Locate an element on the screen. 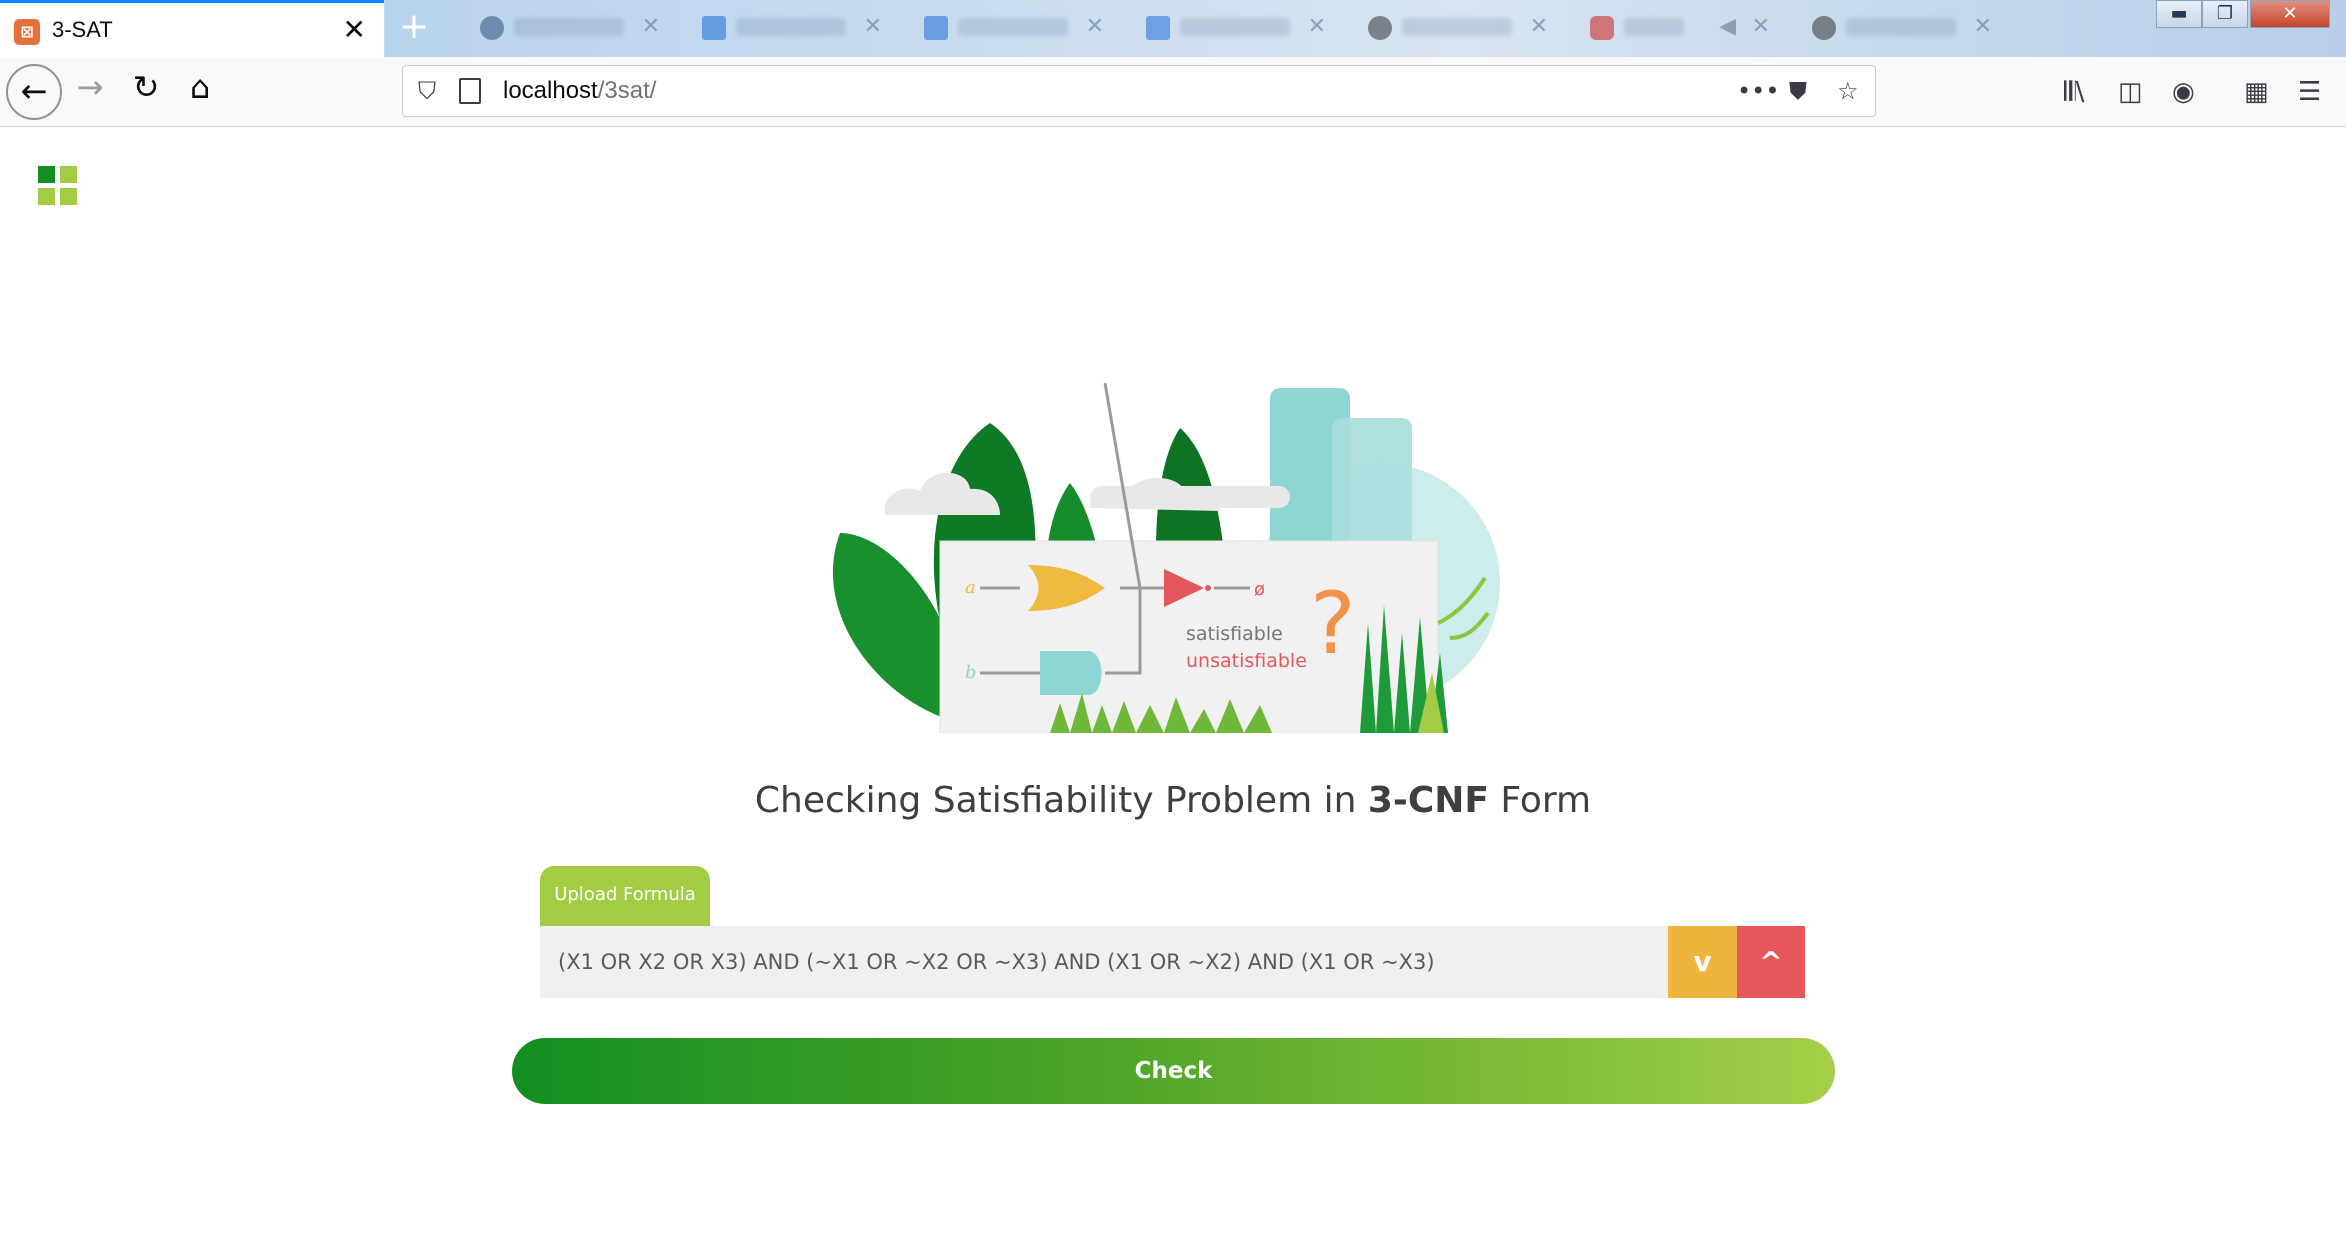  restore-button: ❐ is located at coordinates (2225, 14).